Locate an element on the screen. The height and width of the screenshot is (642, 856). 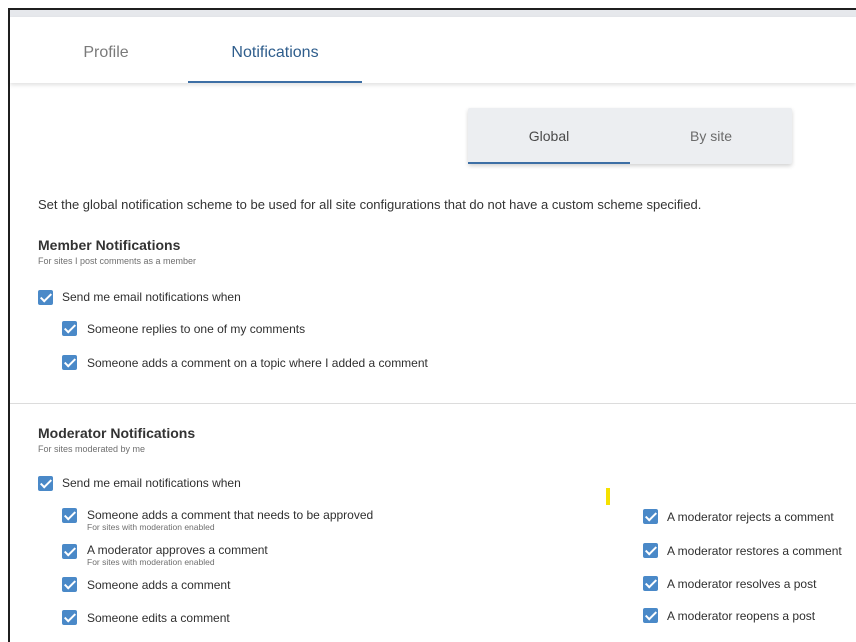
section-divider is located at coordinates (433, 403).